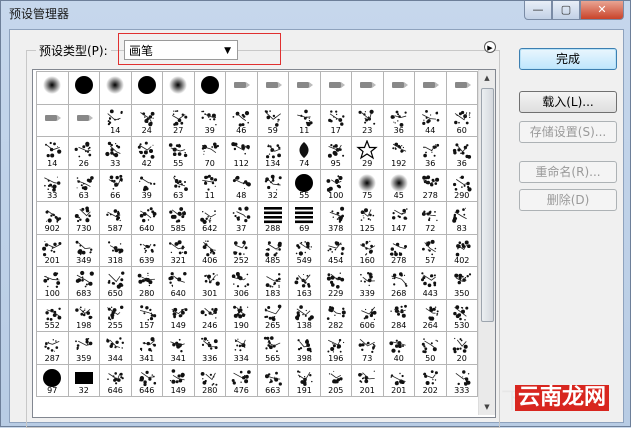 This screenshot has height=428, width=631. Describe the element at coordinates (241, 283) in the screenshot. I see `brush-preset-item: 306` at that location.